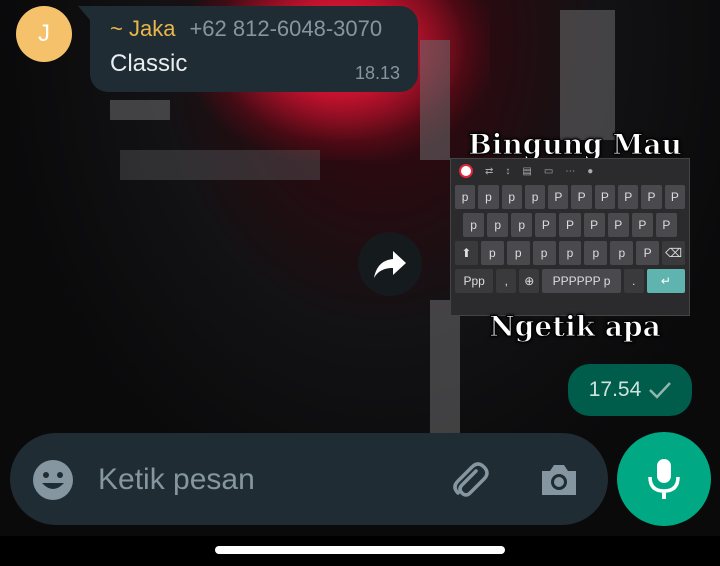 Image resolution: width=720 pixels, height=566 pixels. Describe the element at coordinates (248, 480) in the screenshot. I see `message-input` at that location.